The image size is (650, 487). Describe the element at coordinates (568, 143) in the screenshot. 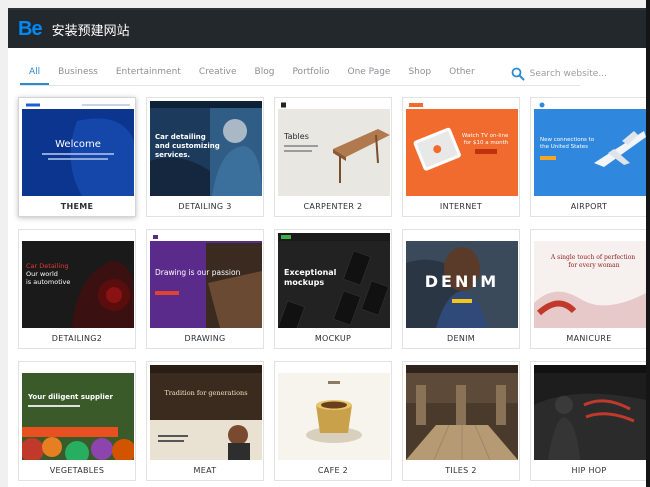

I see `thumbnail-headline: New connections to the United States` at that location.